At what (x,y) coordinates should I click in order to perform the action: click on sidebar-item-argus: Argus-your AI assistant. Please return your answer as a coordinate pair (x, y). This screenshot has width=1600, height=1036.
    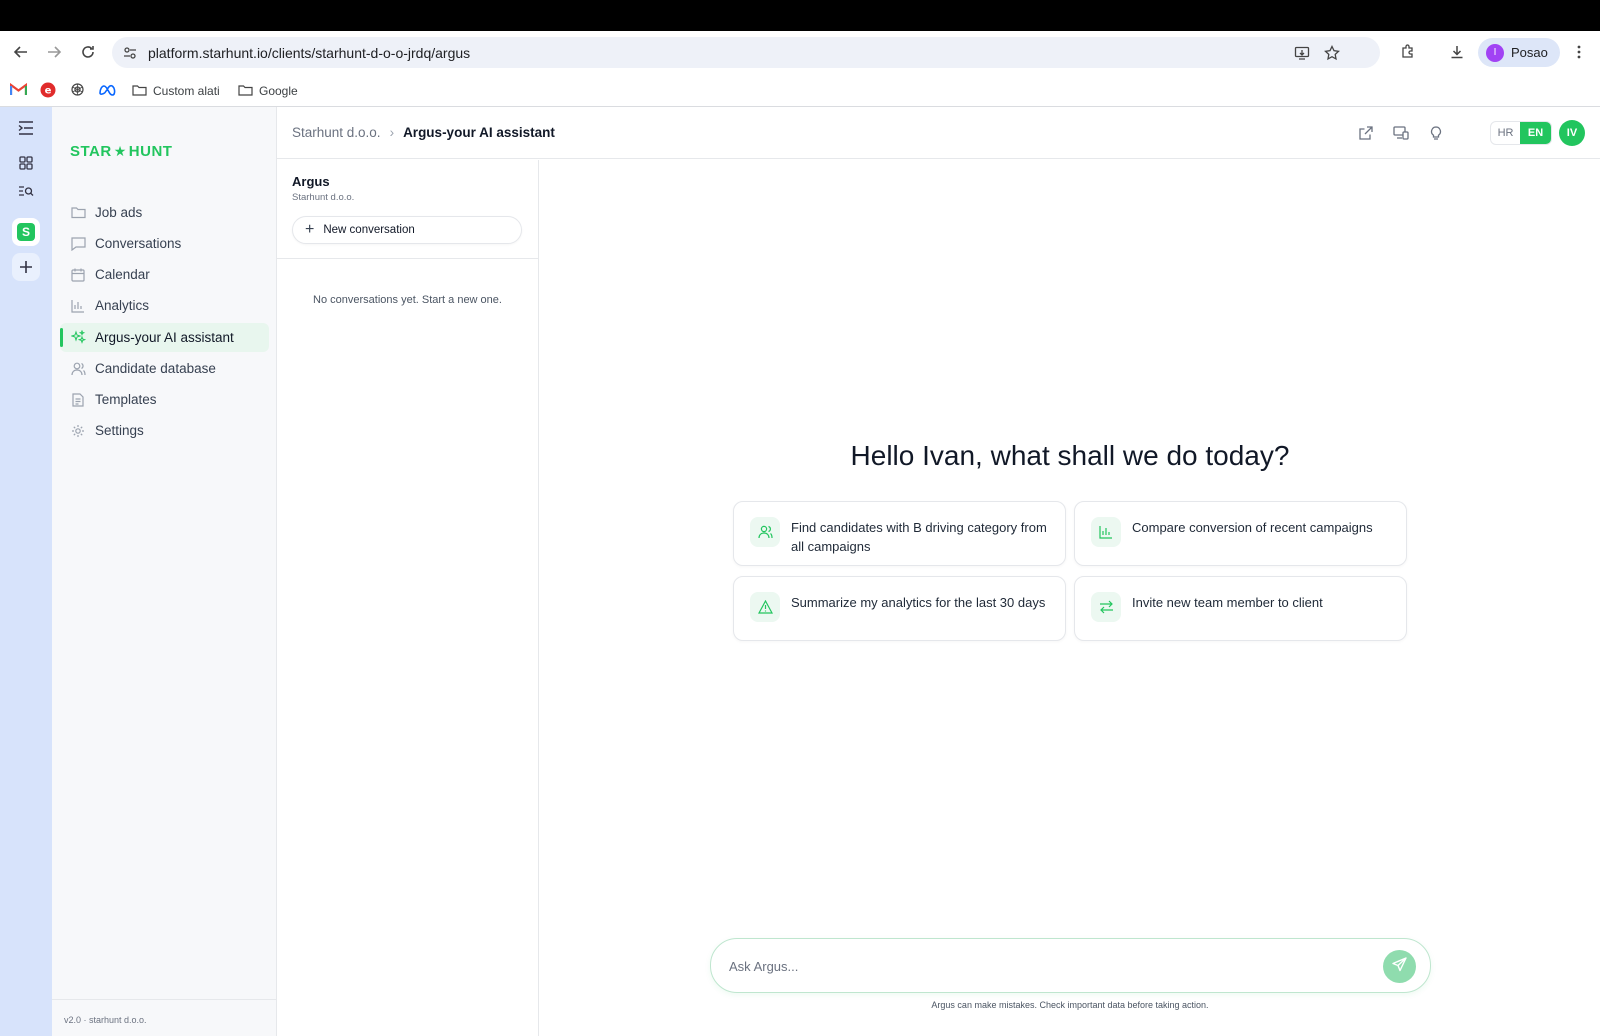
    Looking at the image, I should click on (164, 337).